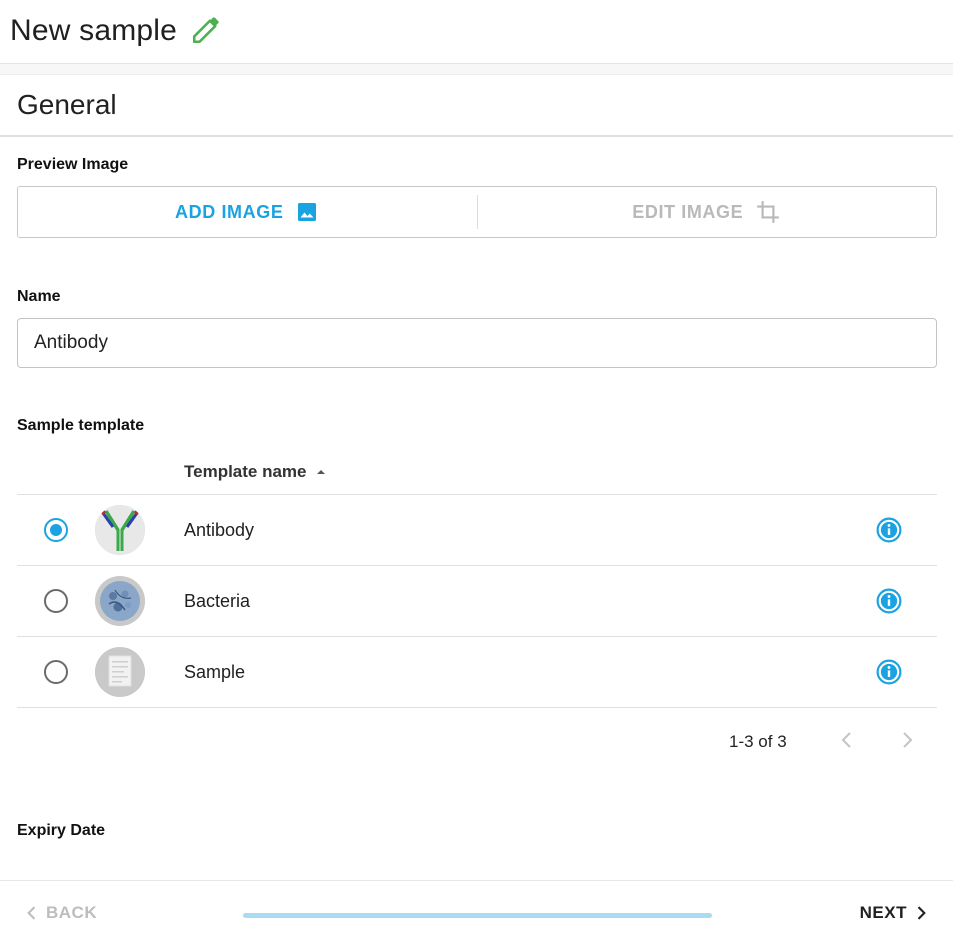 The width and height of the screenshot is (953, 944). Describe the element at coordinates (476, 32) in the screenshot. I see `top-bar: New sample` at that location.